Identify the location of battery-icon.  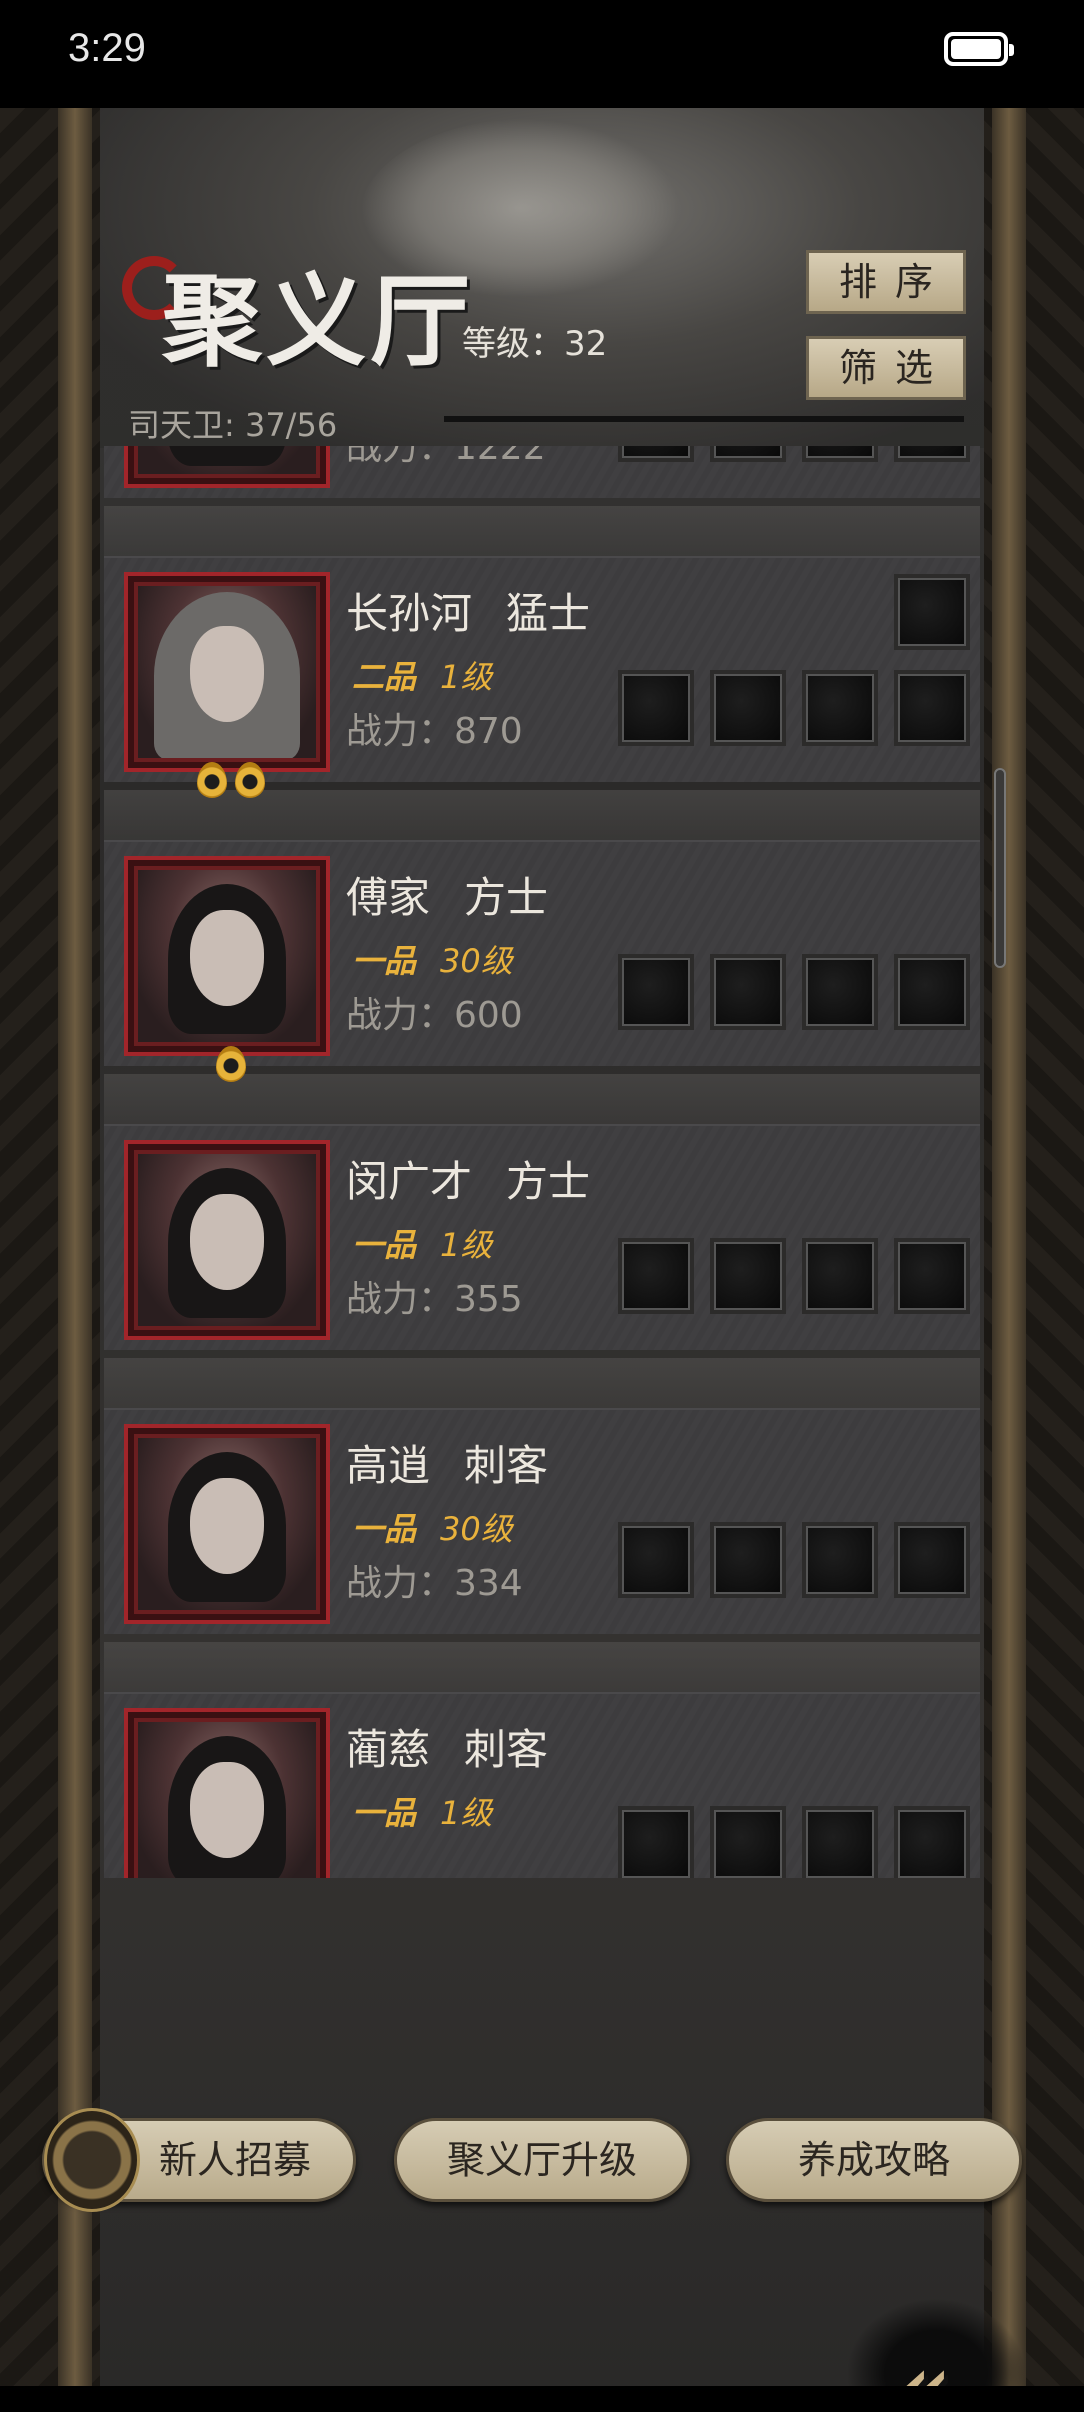
(979, 49).